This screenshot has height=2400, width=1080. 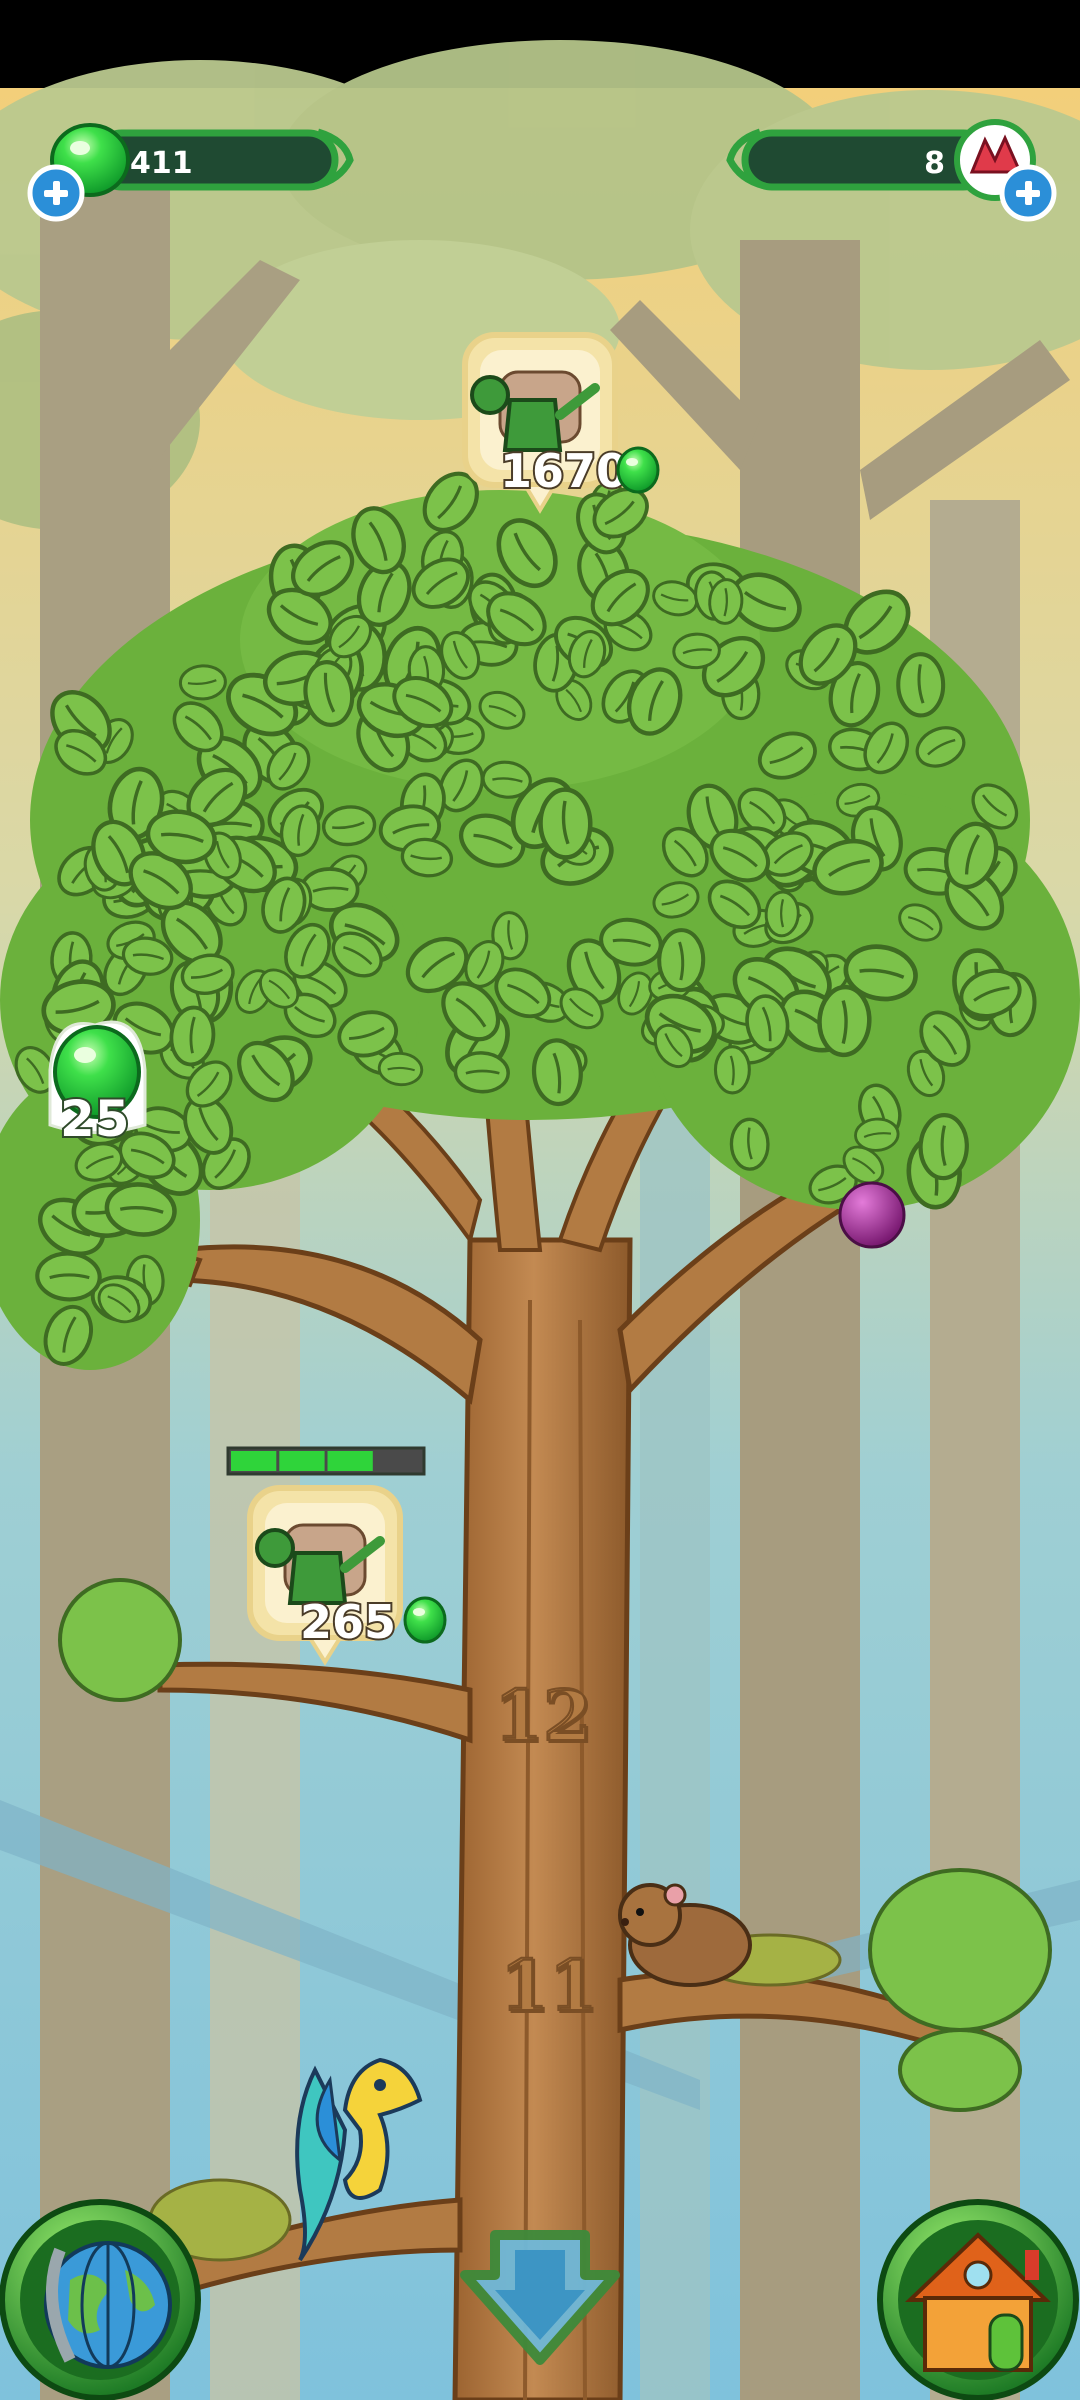 I want to click on branch-upgrade-progress, so click(x=326, y=1461).